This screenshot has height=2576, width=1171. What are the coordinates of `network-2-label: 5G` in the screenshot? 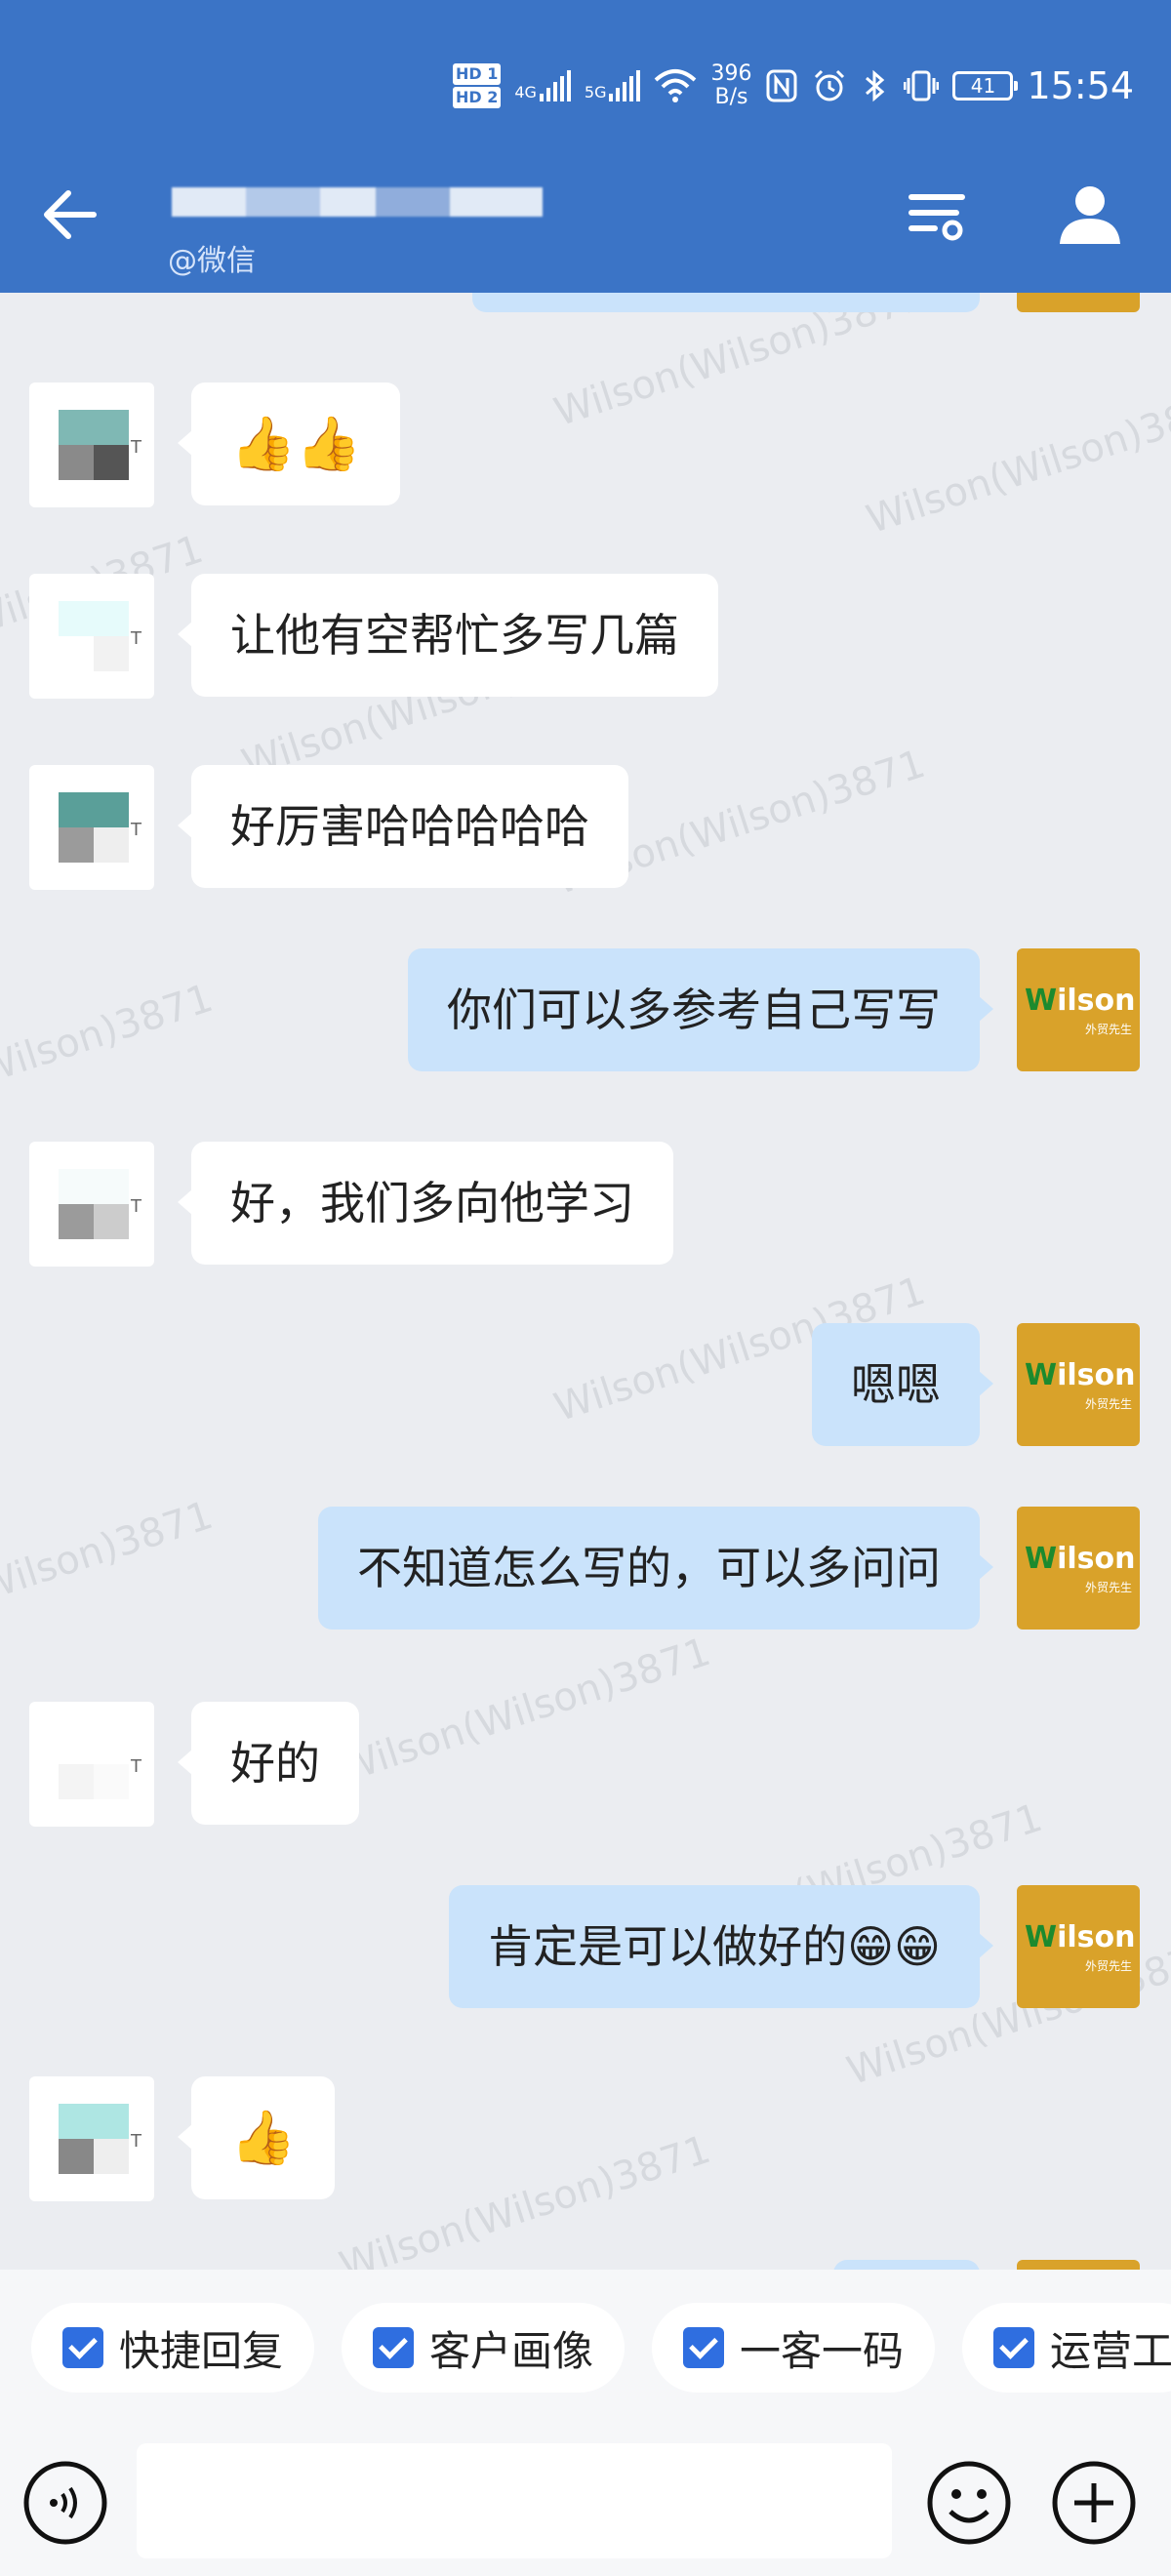 It's located at (595, 92).